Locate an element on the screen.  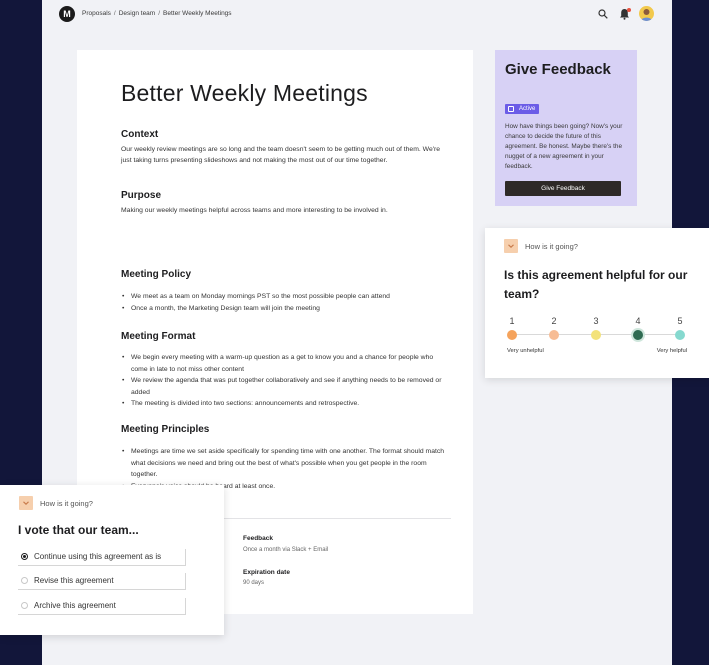
purpose-heading: Purpose is located at coordinates (141, 195).